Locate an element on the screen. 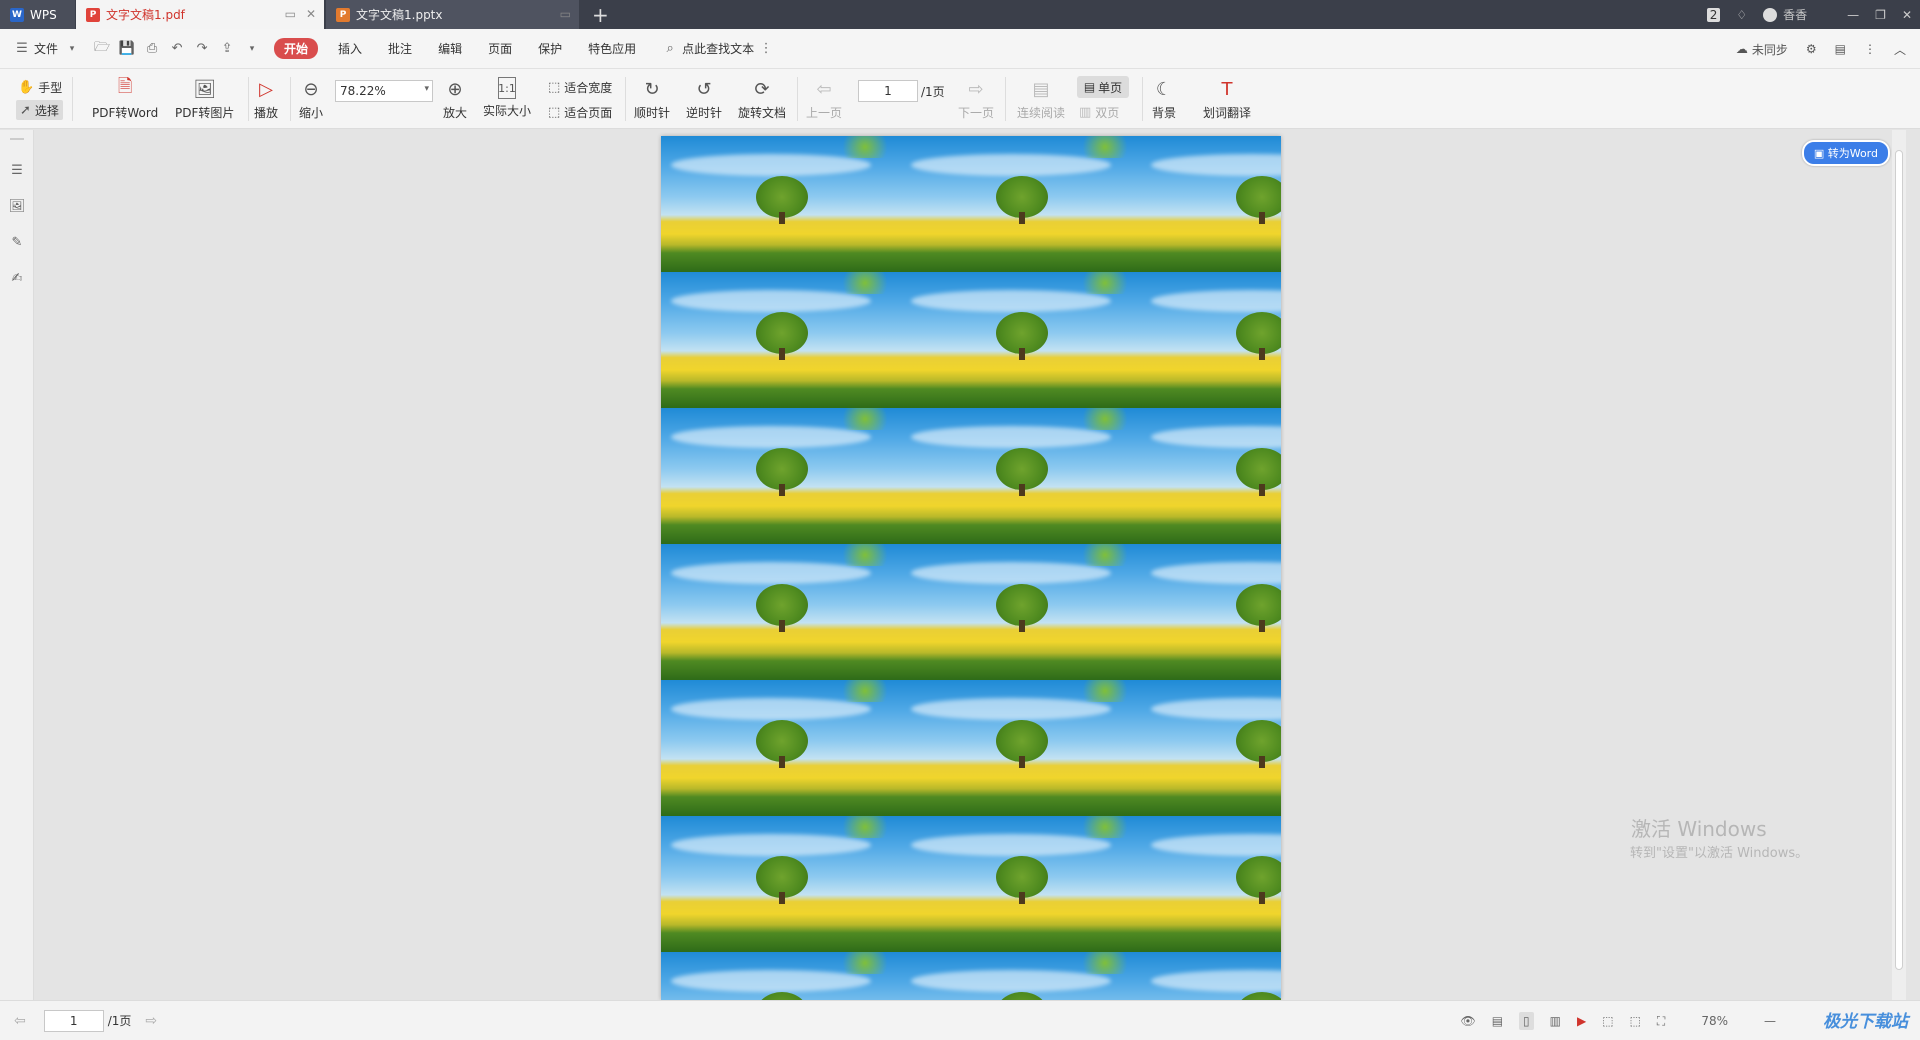 Image resolution: width=1920 pixels, height=1040 pixels. redo-icon: ↷ is located at coordinates (202, 49).